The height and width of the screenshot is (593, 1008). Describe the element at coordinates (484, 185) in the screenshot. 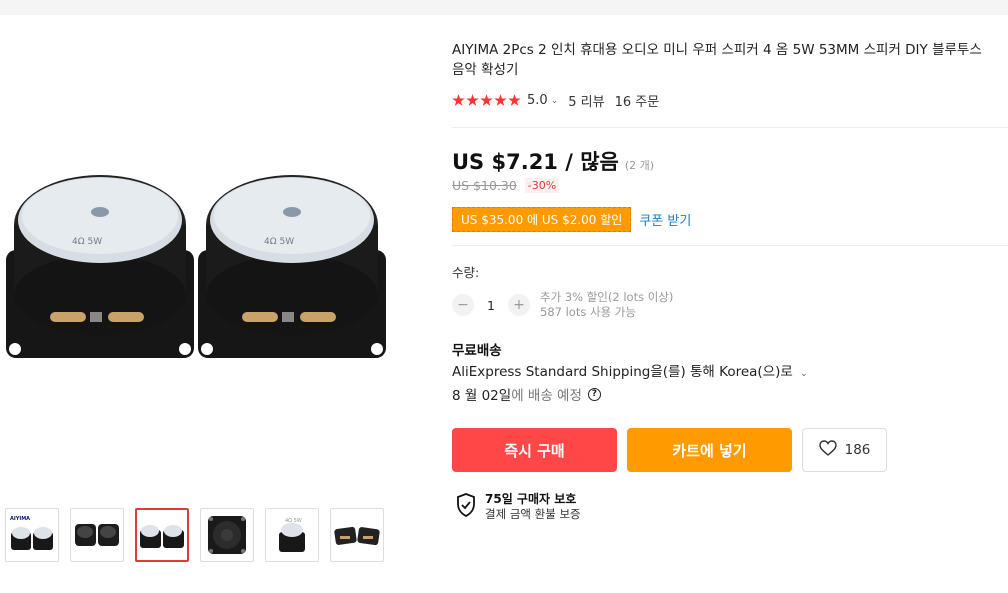

I see `original-price: US $10.30` at that location.